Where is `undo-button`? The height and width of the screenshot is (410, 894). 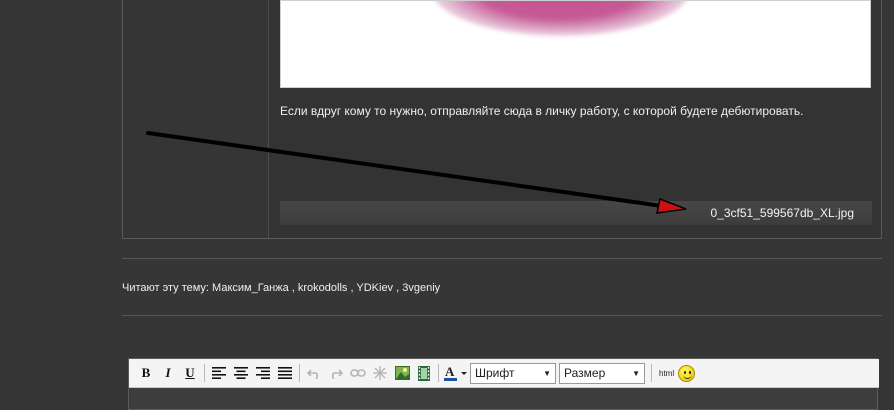 undo-button is located at coordinates (314, 373).